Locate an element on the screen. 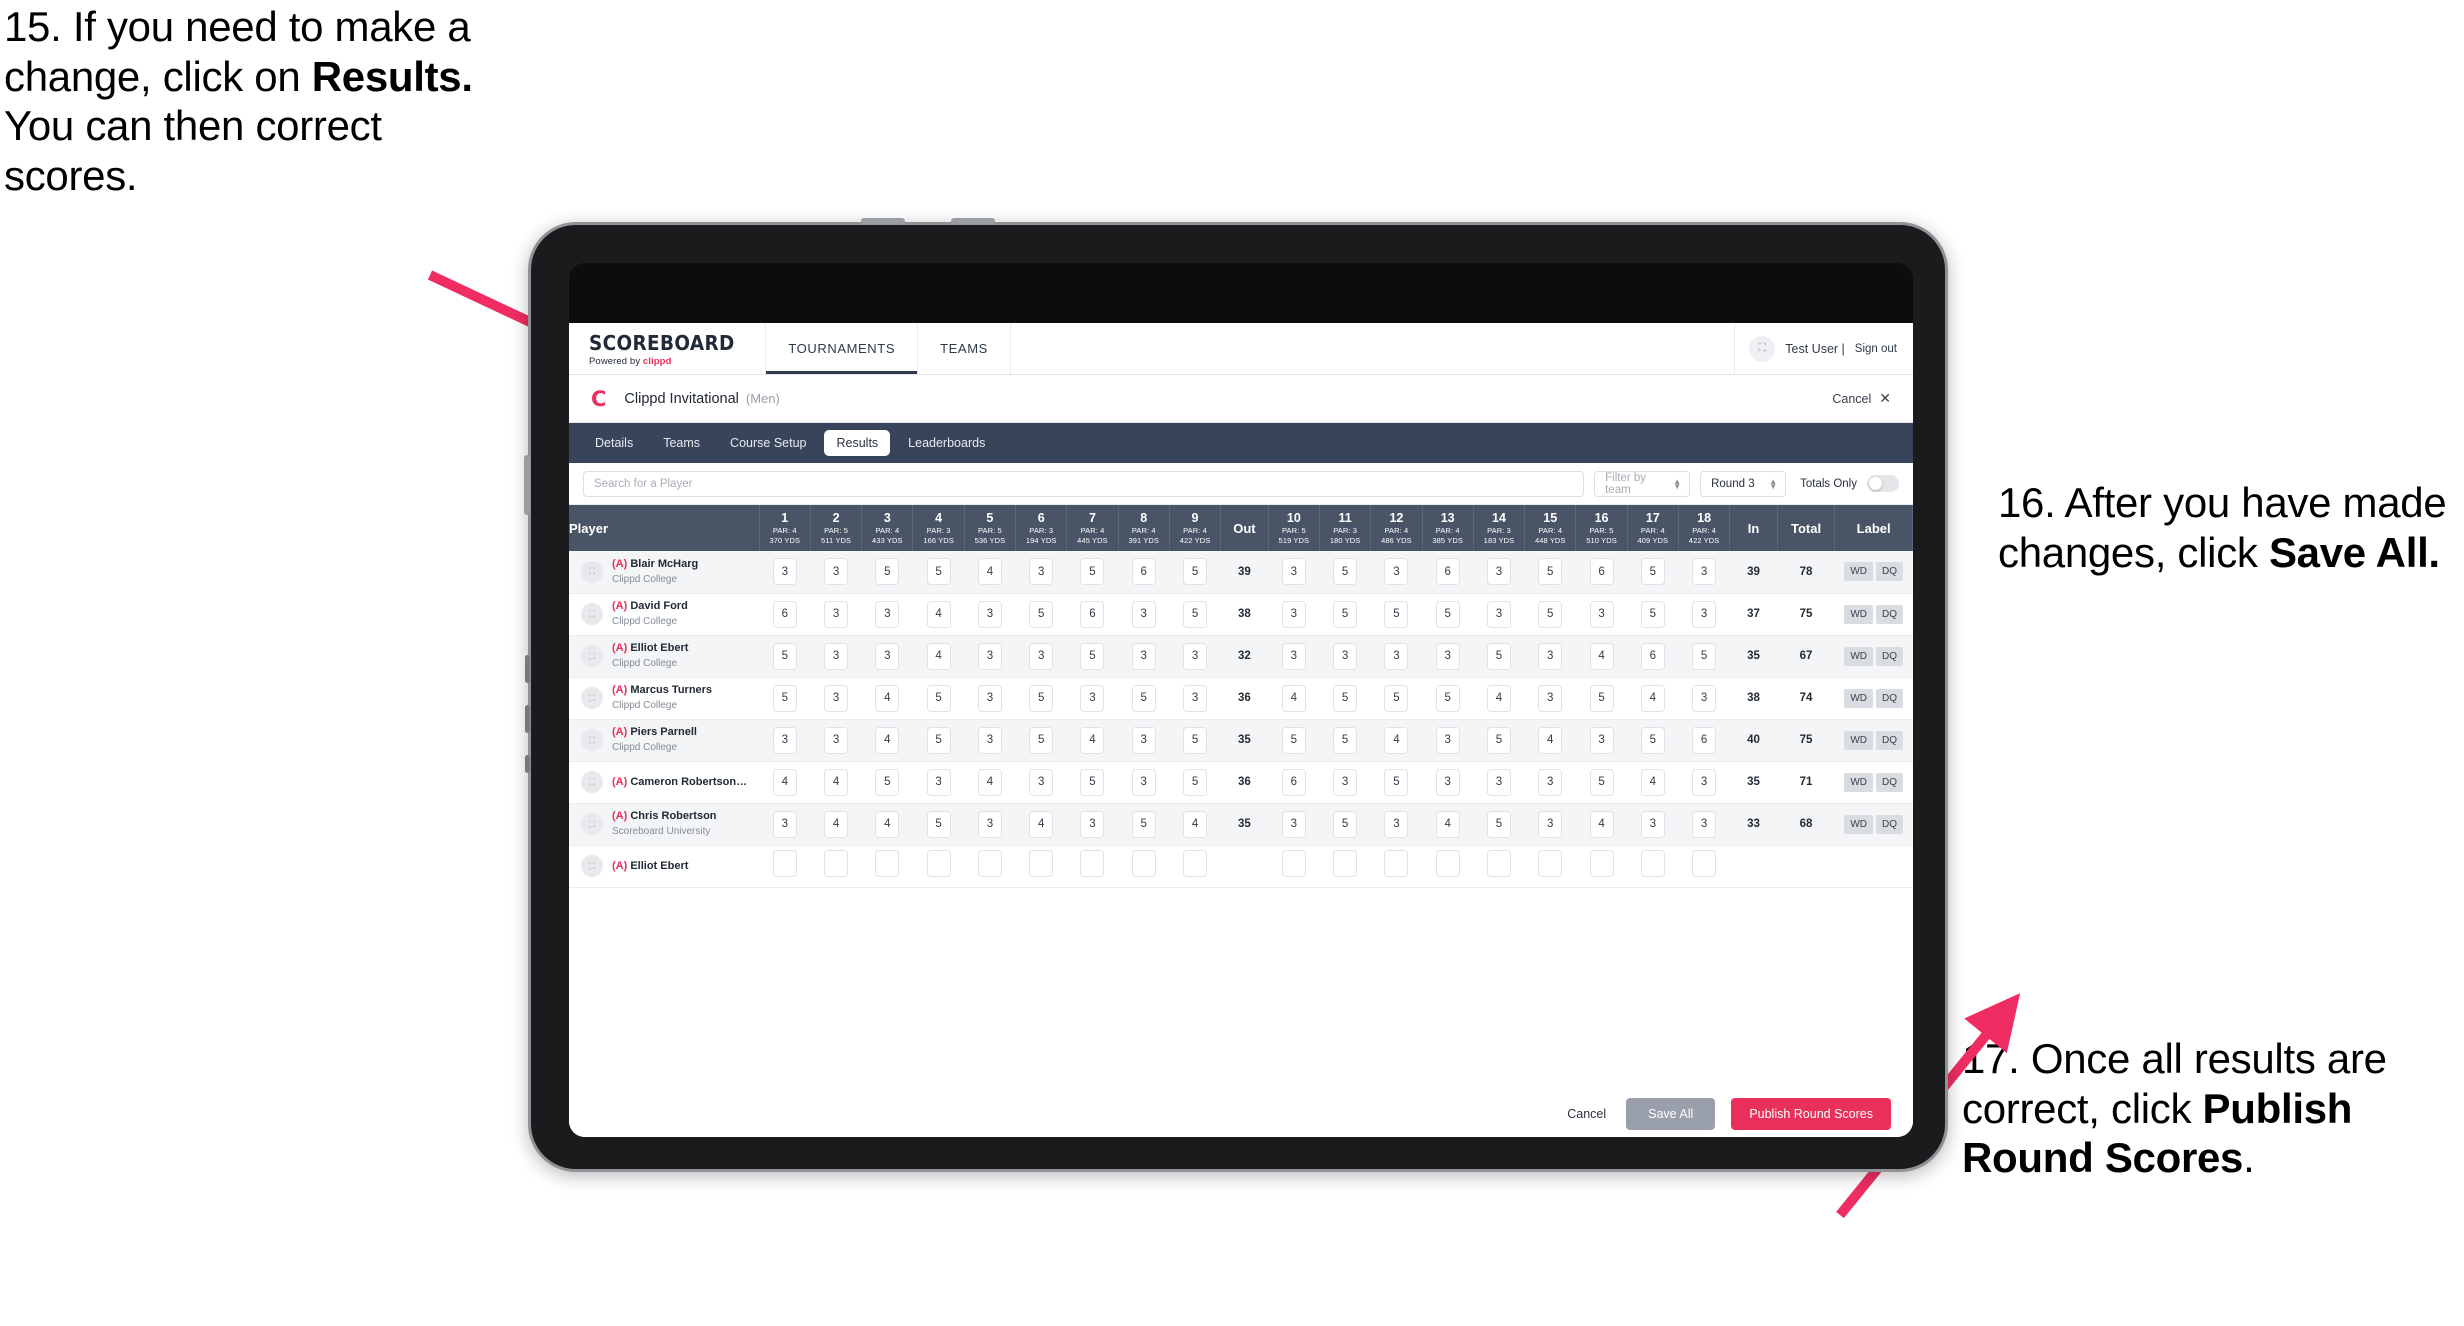 Image resolution: width=2464 pixels, height=1326 pixels. score-input-hole-15: 4 is located at coordinates (1550, 740).